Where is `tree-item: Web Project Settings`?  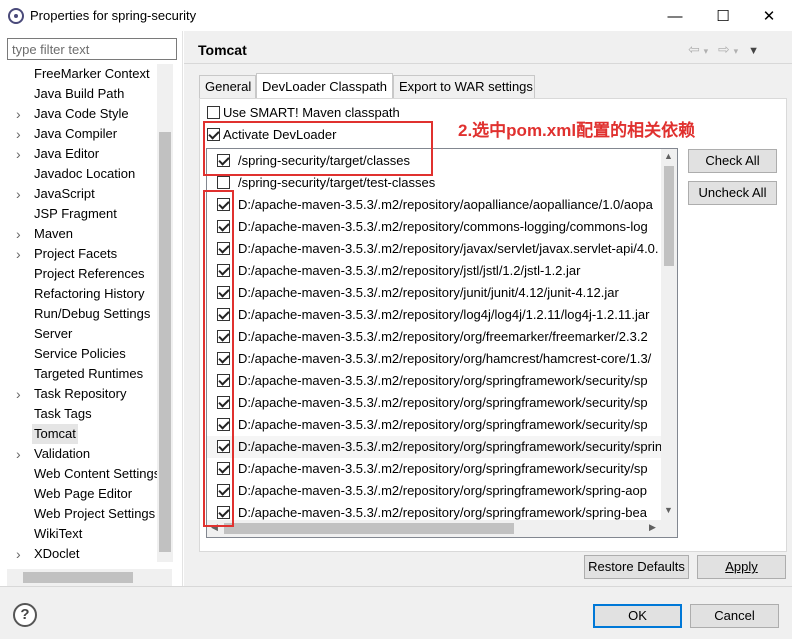 tree-item: Web Project Settings is located at coordinates (86, 514).